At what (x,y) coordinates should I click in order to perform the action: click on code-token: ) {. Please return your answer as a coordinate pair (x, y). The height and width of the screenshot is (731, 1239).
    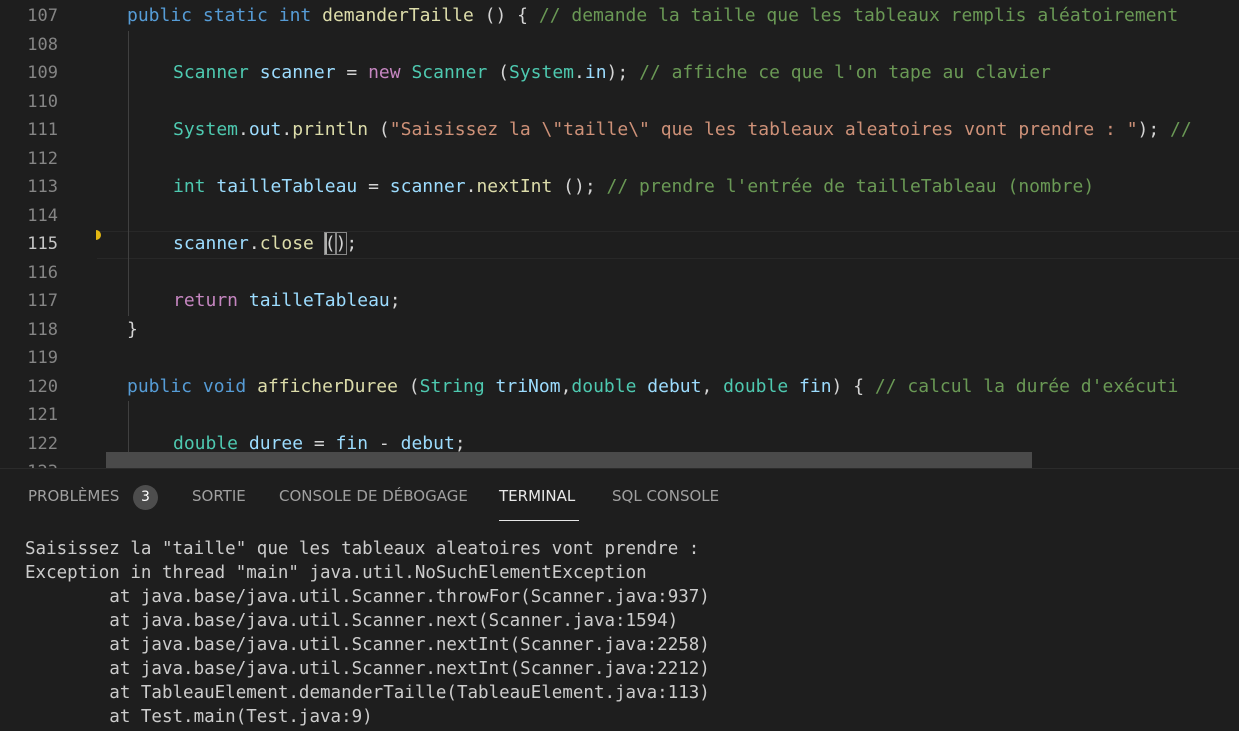
    Looking at the image, I should click on (853, 386).